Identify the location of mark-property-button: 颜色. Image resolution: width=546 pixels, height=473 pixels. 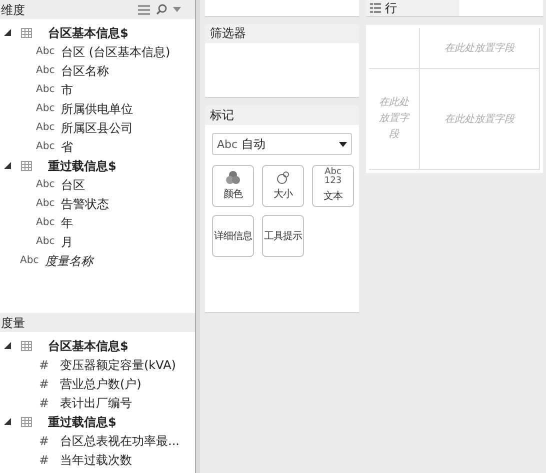
(233, 186).